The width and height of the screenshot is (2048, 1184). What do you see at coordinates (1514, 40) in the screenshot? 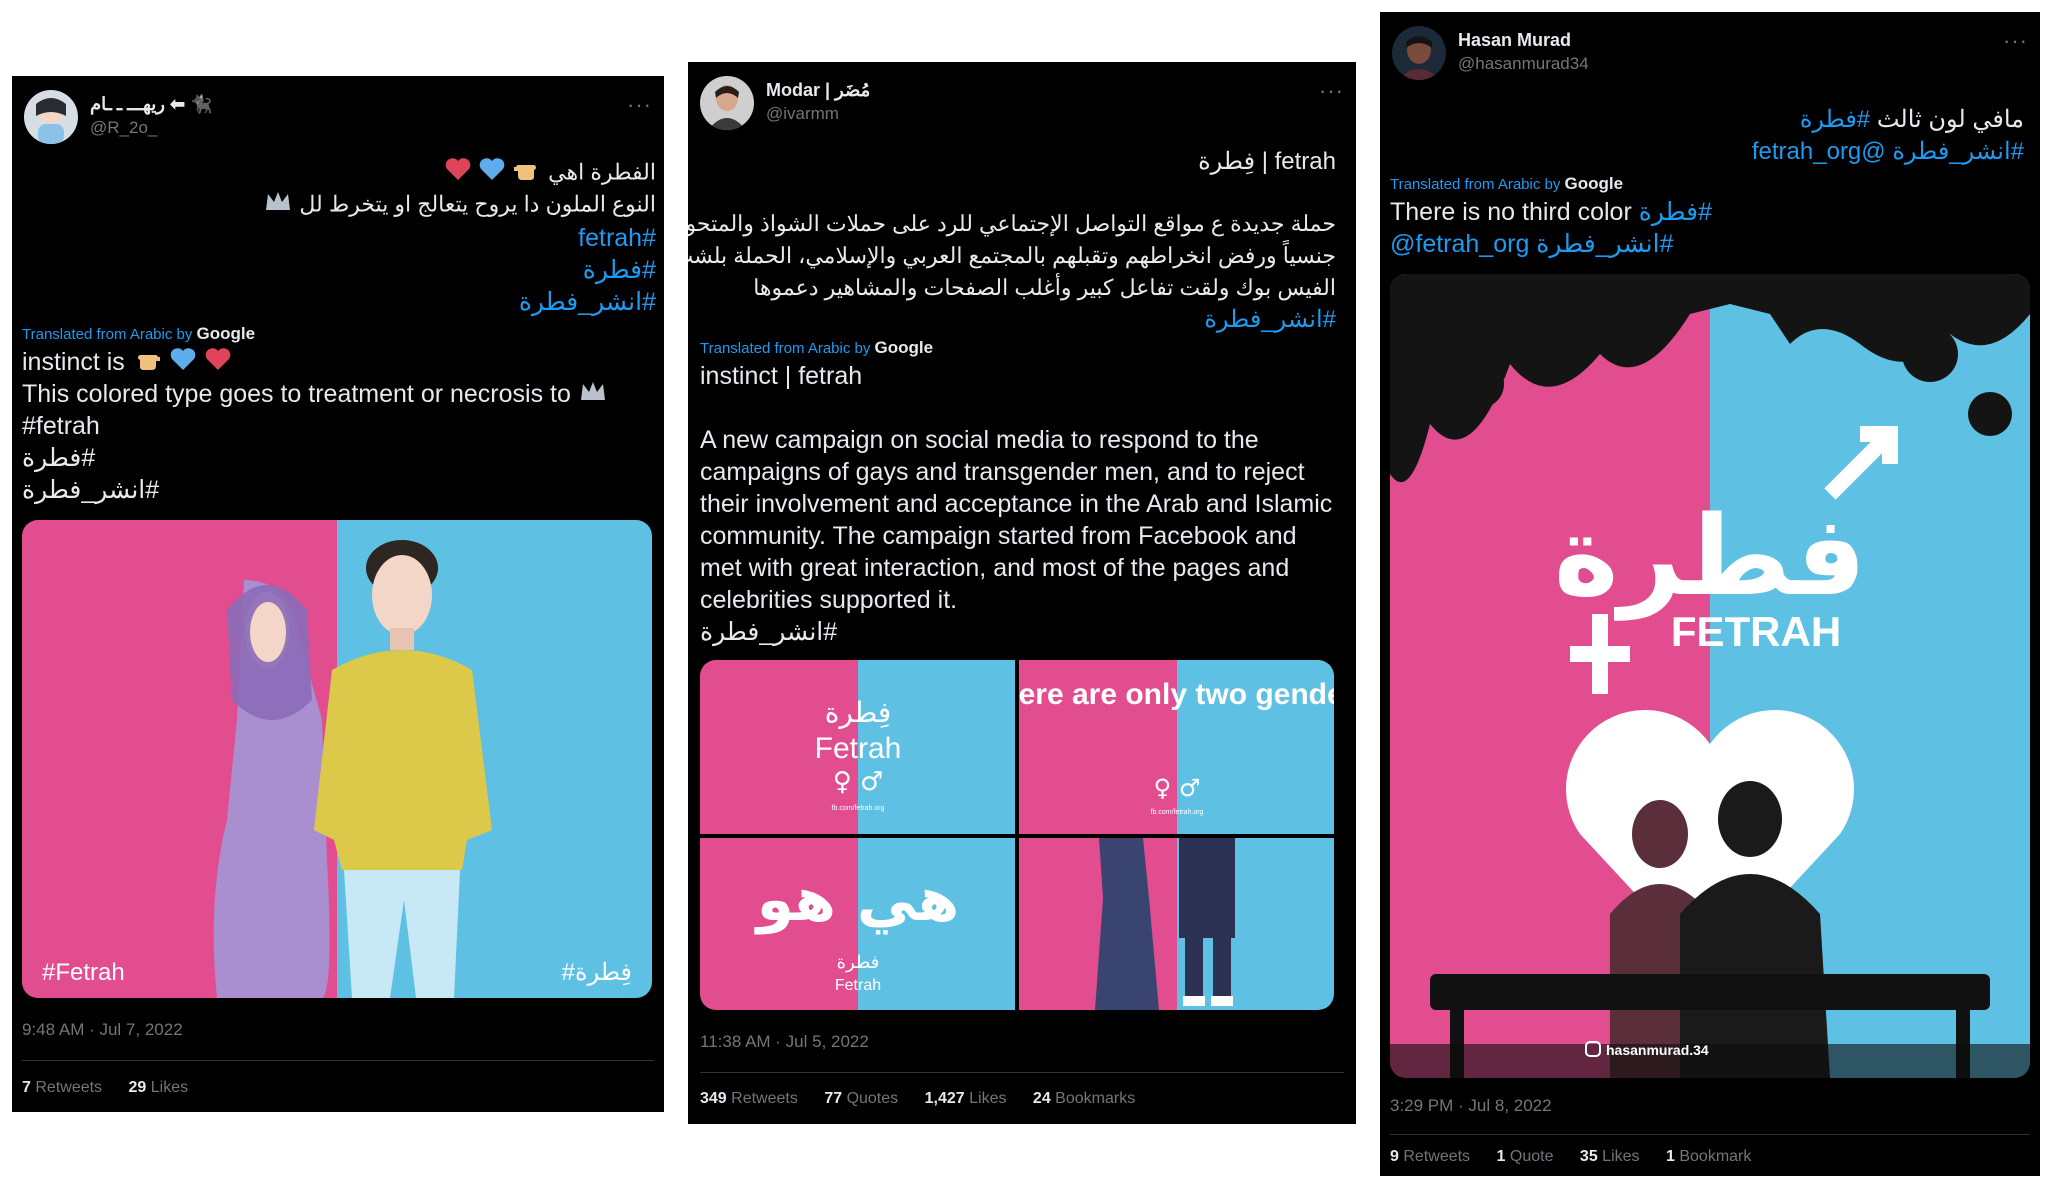
I see `display-name: Hasan Murad` at bounding box center [1514, 40].